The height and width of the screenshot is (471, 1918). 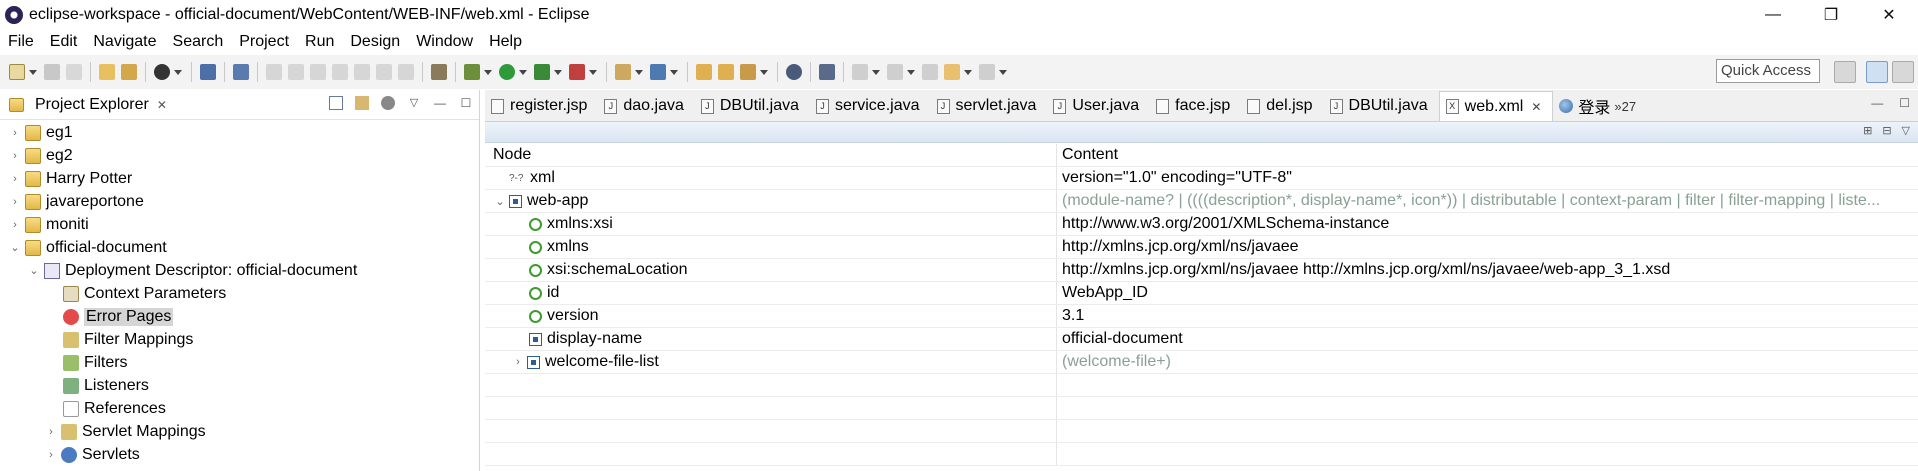 What do you see at coordinates (240, 247) in the screenshot?
I see `tree-item: ⌄ official-document` at bounding box center [240, 247].